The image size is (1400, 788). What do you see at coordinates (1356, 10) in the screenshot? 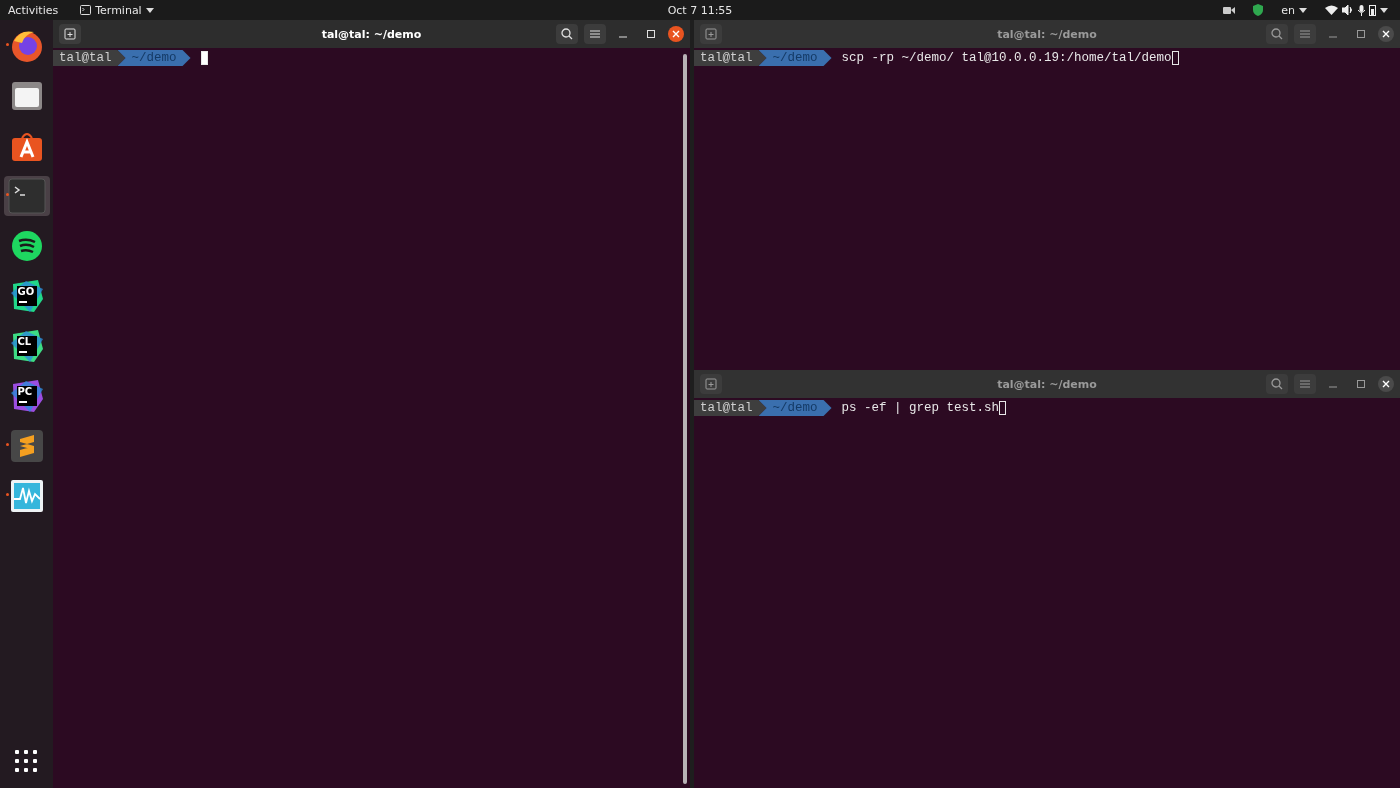
I see `system-menu` at bounding box center [1356, 10].